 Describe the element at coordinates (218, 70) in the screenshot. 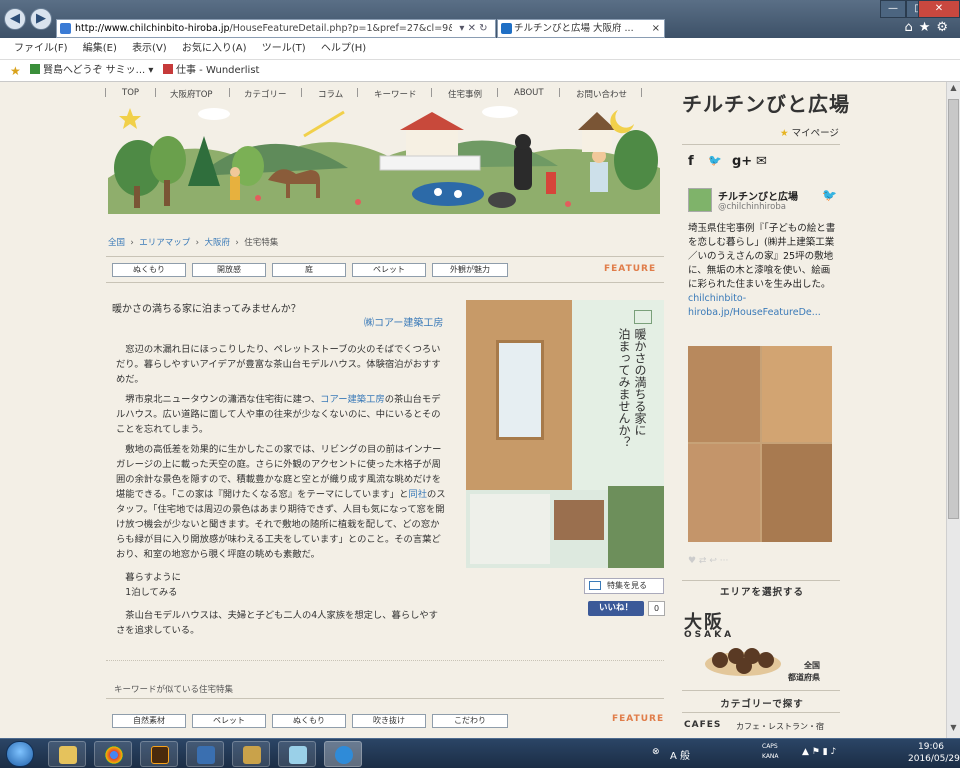

I see `favorite-2-label: 仕事 - Wunderlist` at that location.